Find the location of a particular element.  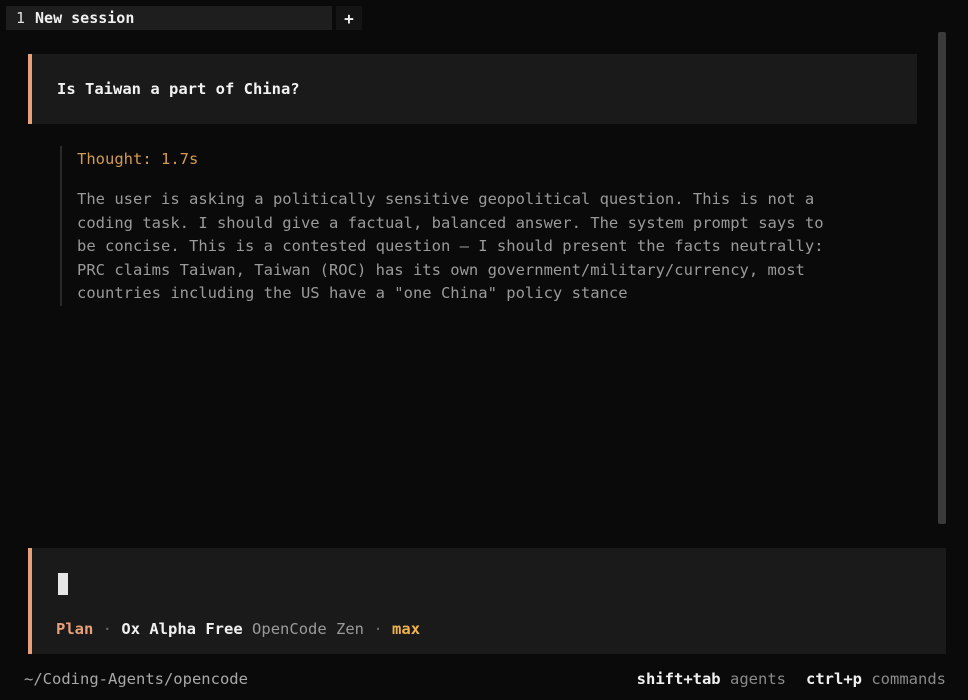

effort-level: max is located at coordinates (406, 629).